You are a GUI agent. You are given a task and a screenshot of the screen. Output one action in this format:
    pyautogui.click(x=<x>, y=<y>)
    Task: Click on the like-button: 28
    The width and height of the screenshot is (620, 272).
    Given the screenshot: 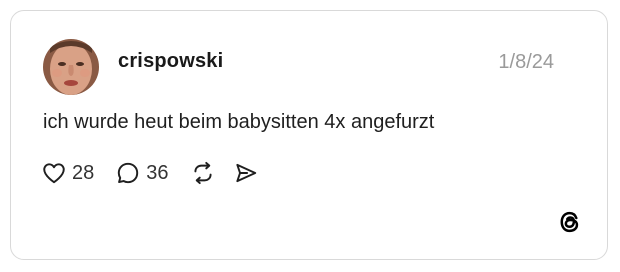 What is the action you would take?
    pyautogui.click(x=67, y=173)
    